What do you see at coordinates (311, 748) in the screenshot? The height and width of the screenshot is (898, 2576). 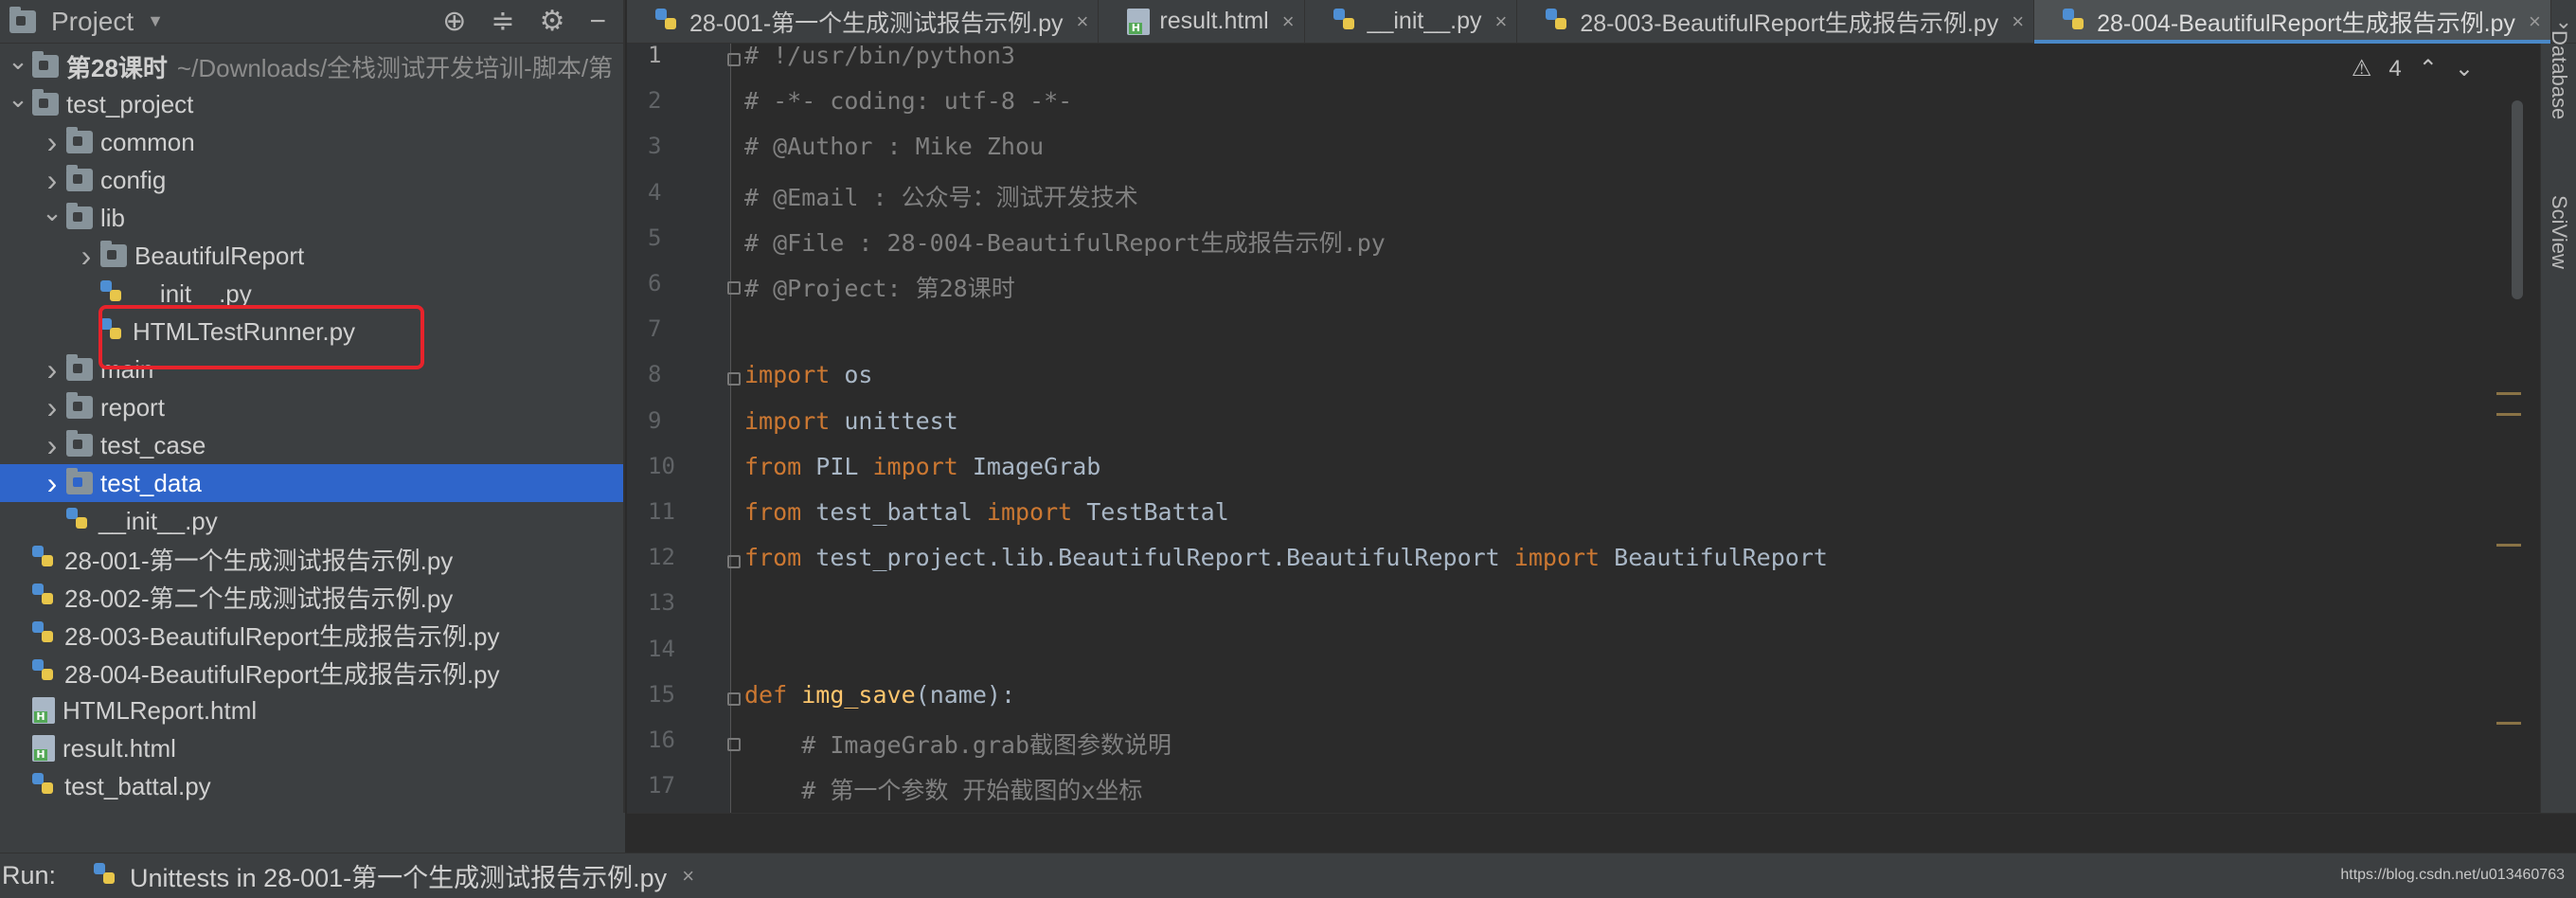 I see `tree-item: ›result.html` at bounding box center [311, 748].